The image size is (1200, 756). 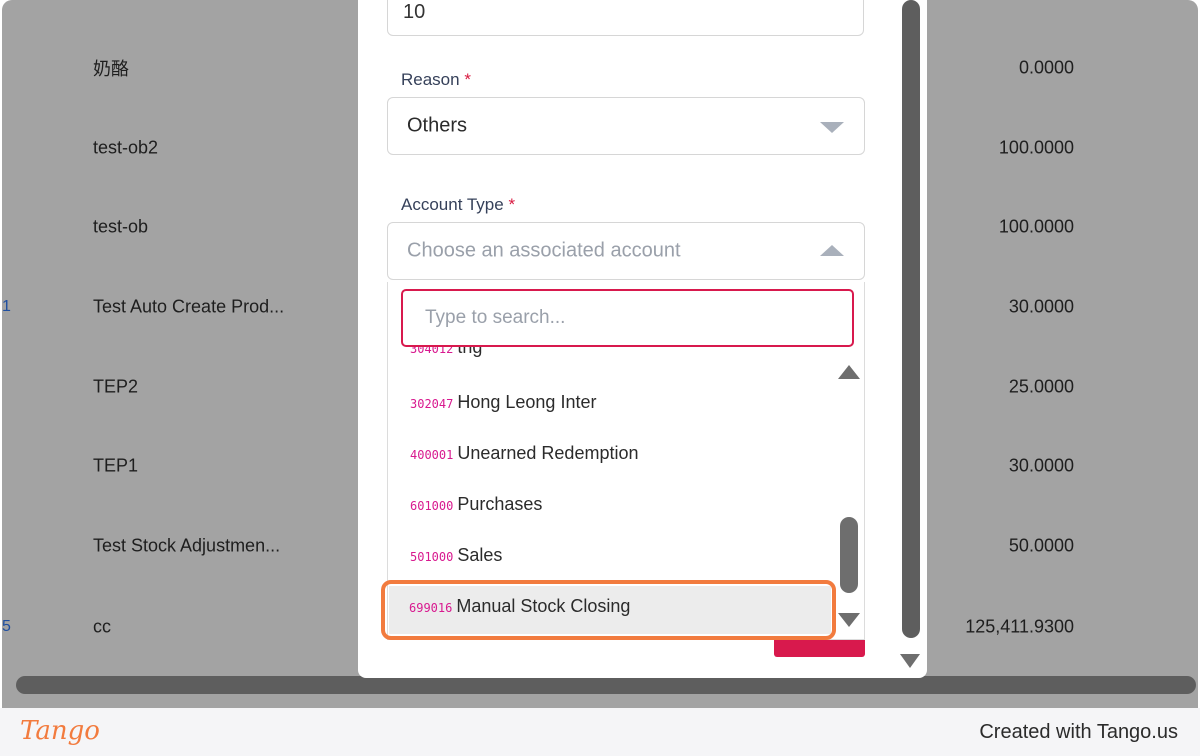 I want to click on account-name: Purchases, so click(x=500, y=504).